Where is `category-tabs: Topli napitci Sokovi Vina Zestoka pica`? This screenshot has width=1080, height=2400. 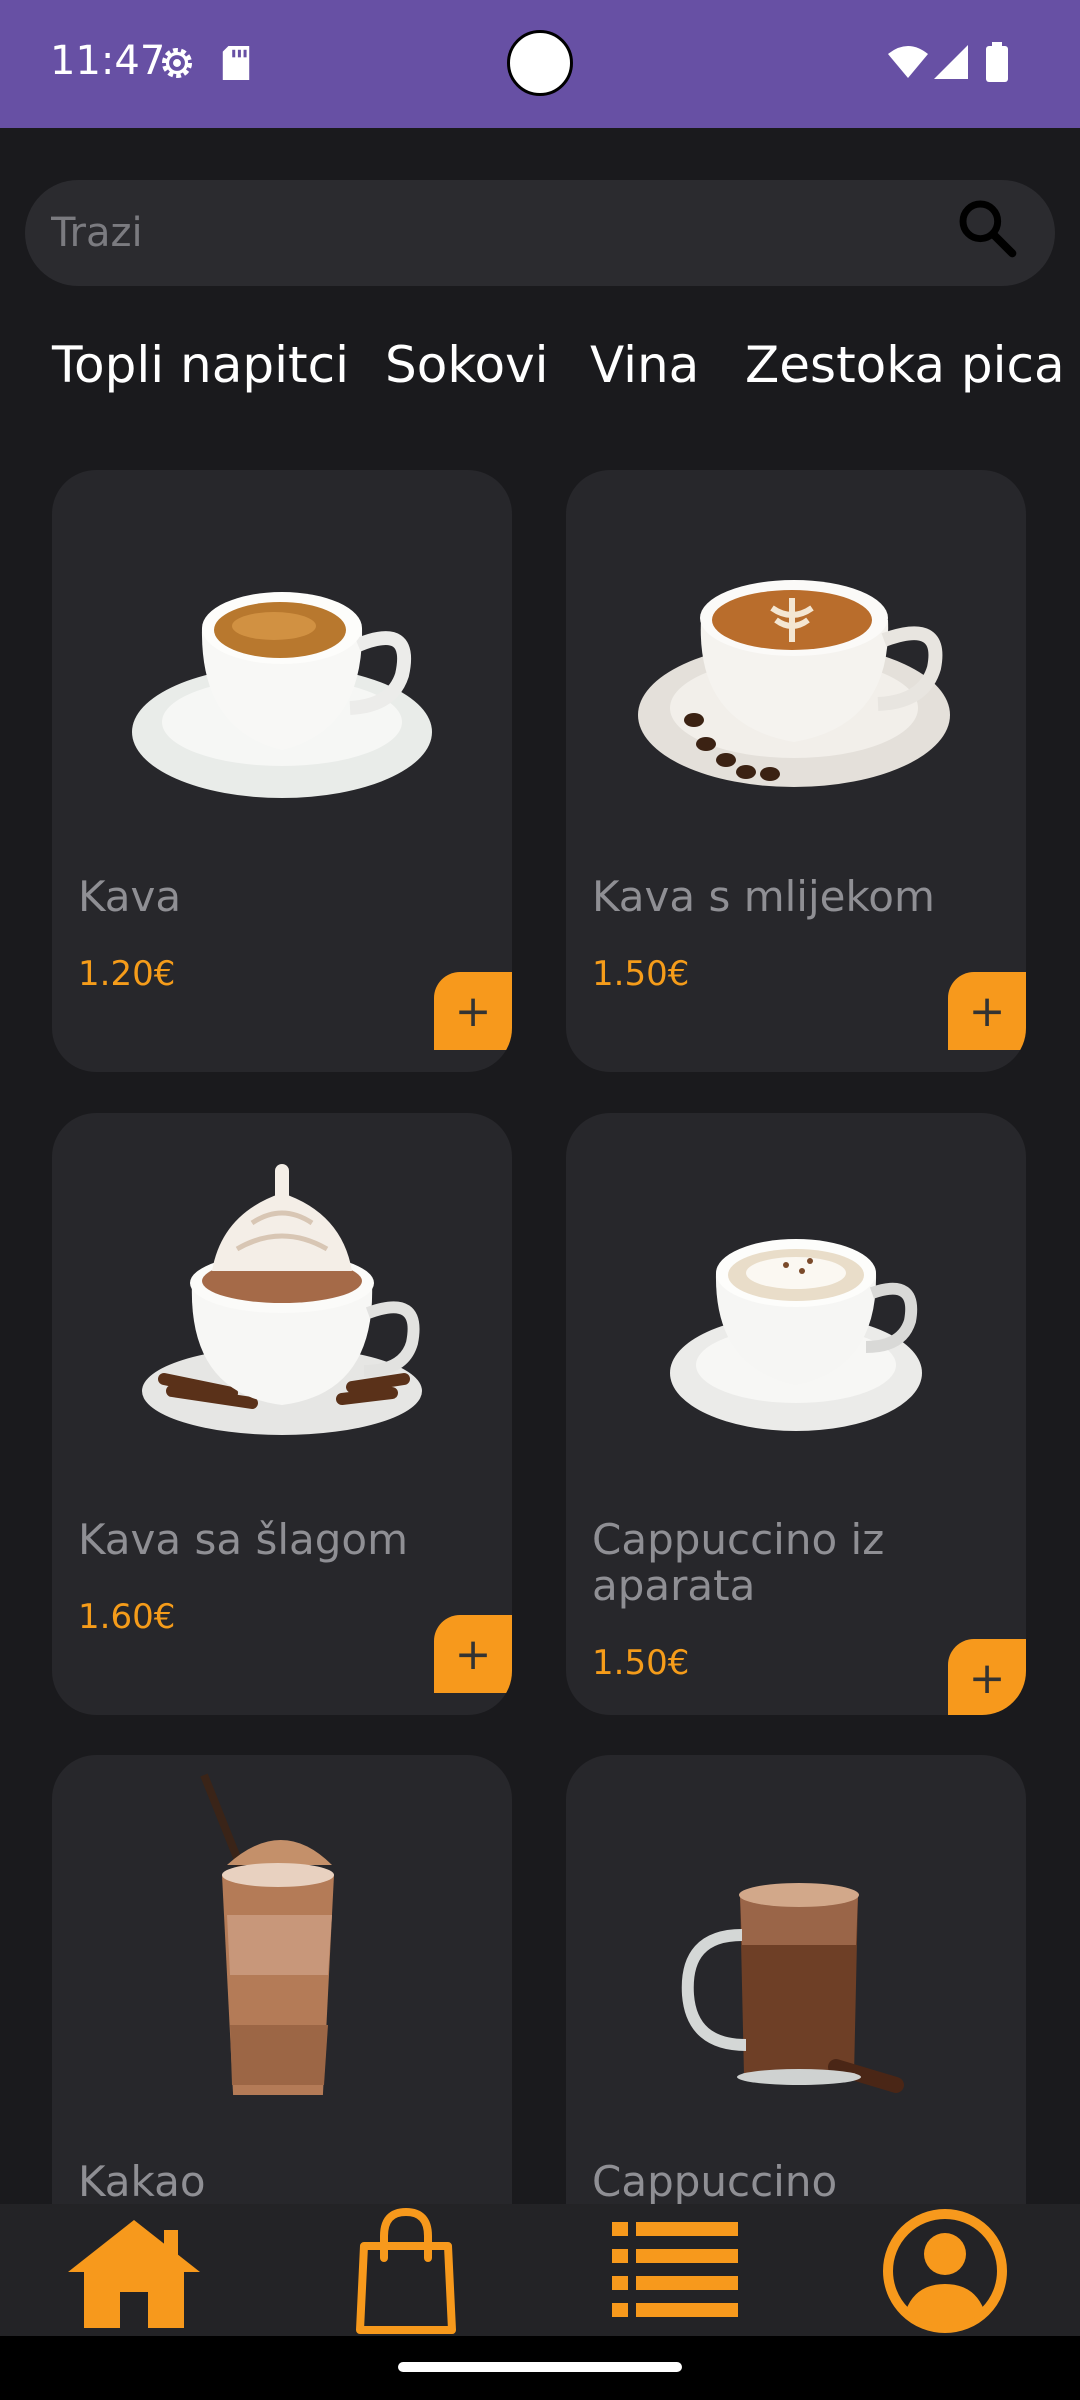
category-tabs: Topli napitci Sokovi Vina Zestoka pica is located at coordinates (540, 376).